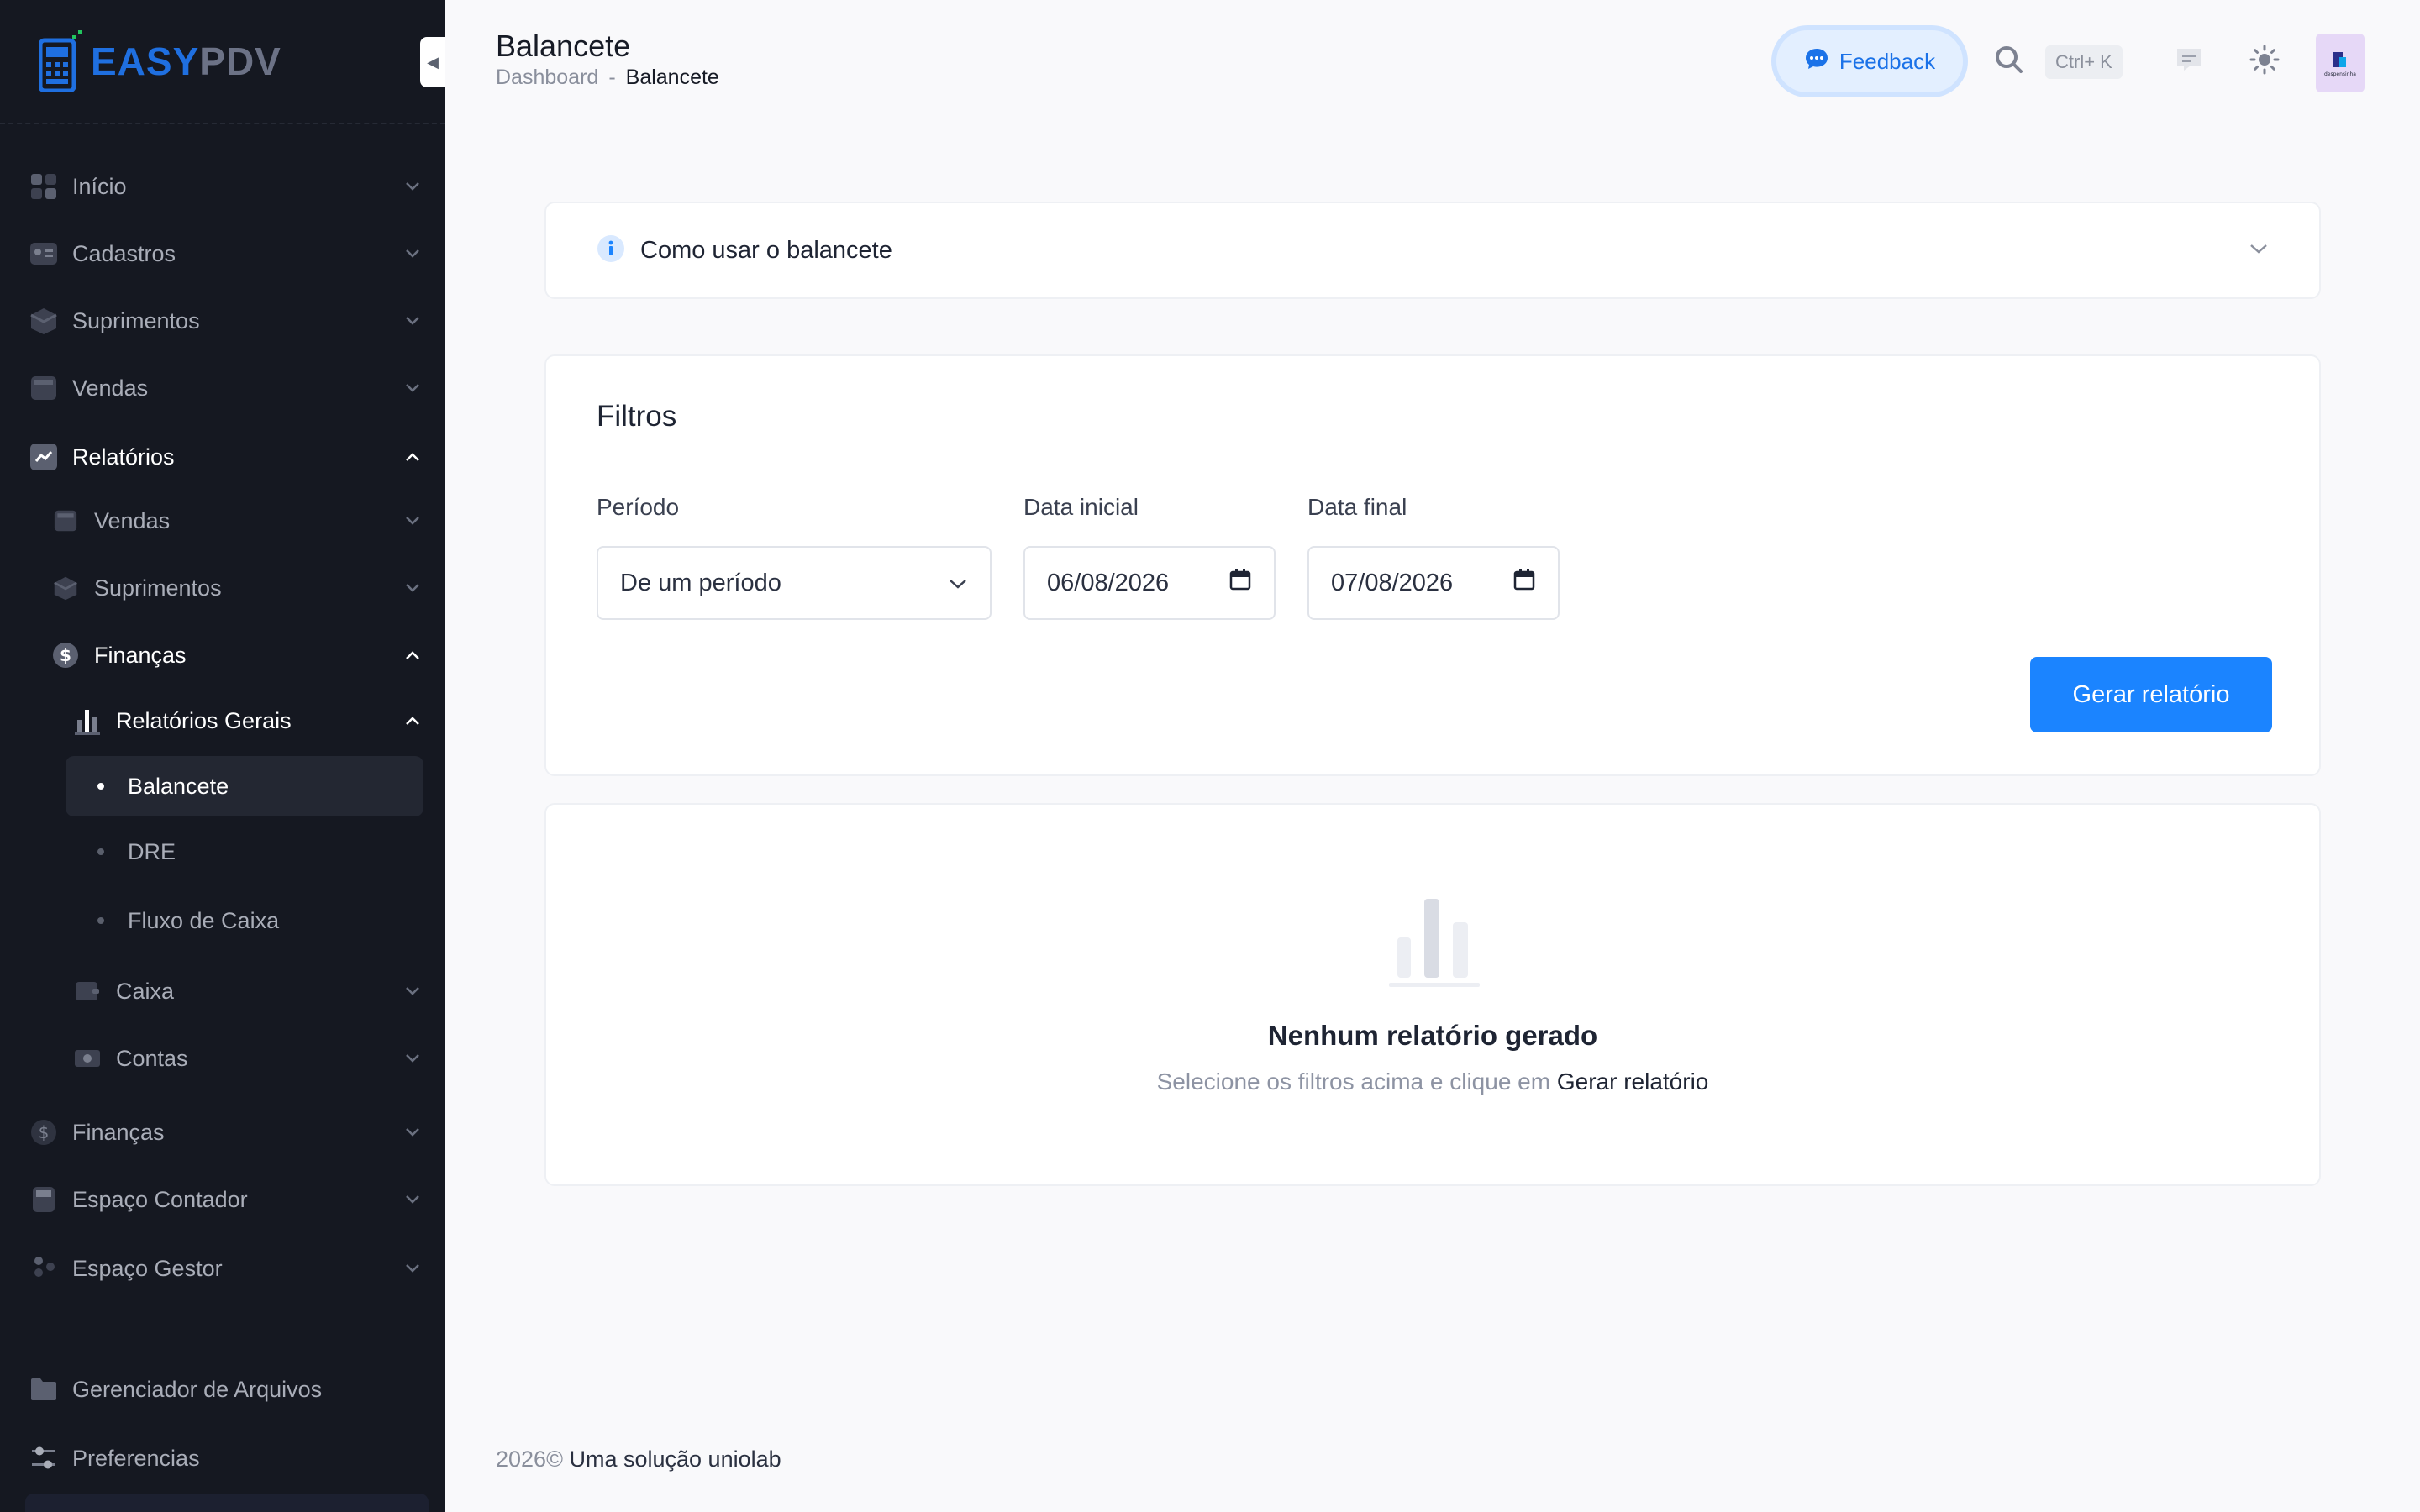  Describe the element at coordinates (225, 1132) in the screenshot. I see `sidebar-item-financas: $ Finanças` at that location.